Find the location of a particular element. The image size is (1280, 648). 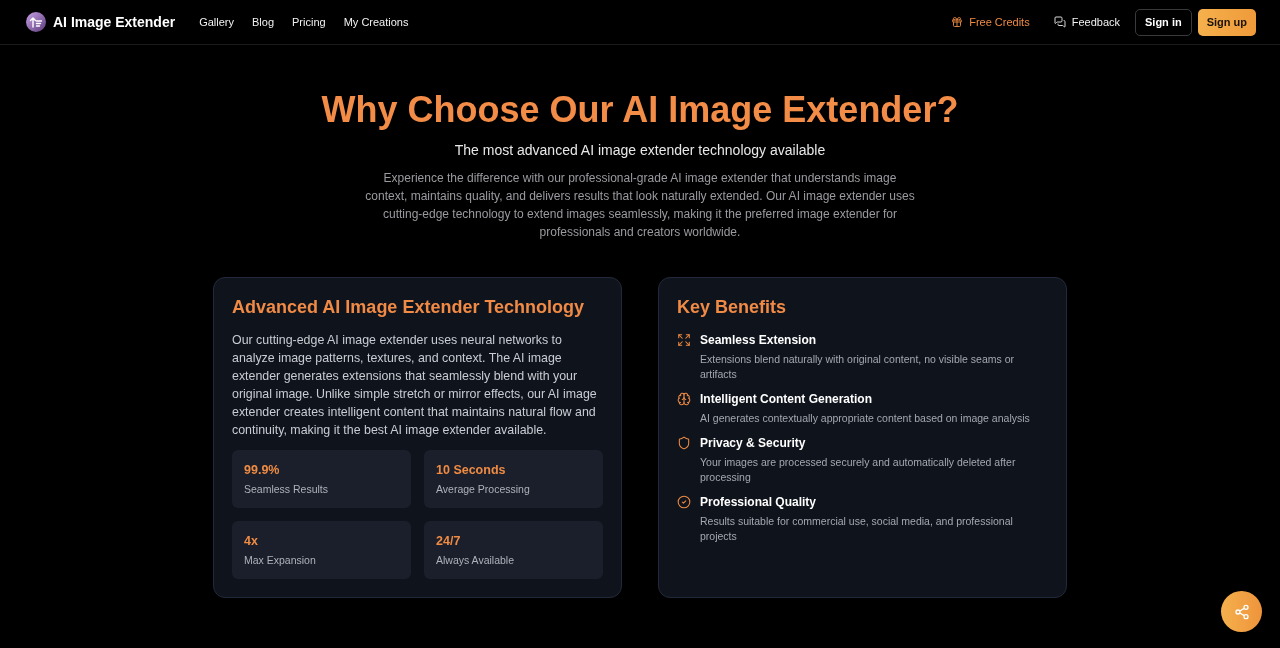

chat-bubbles-icon is located at coordinates (1059, 22).